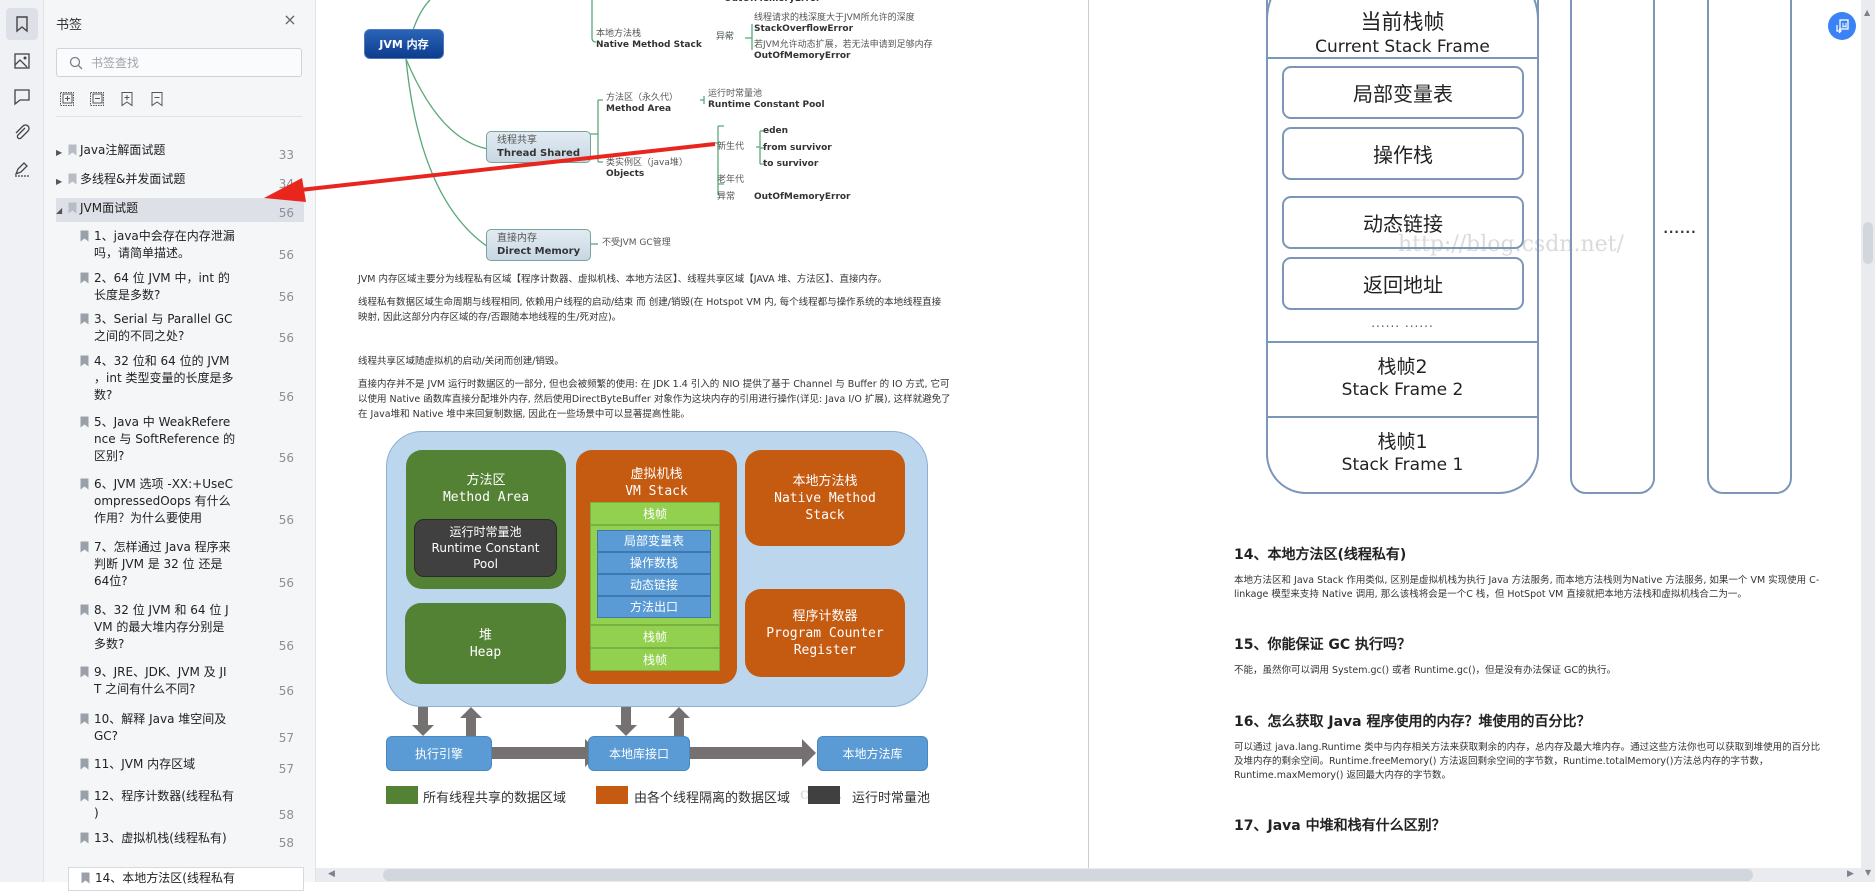 The width and height of the screenshot is (1875, 891). Describe the element at coordinates (824, 795) in the screenshot. I see `legend-swatch-rcp` at that location.